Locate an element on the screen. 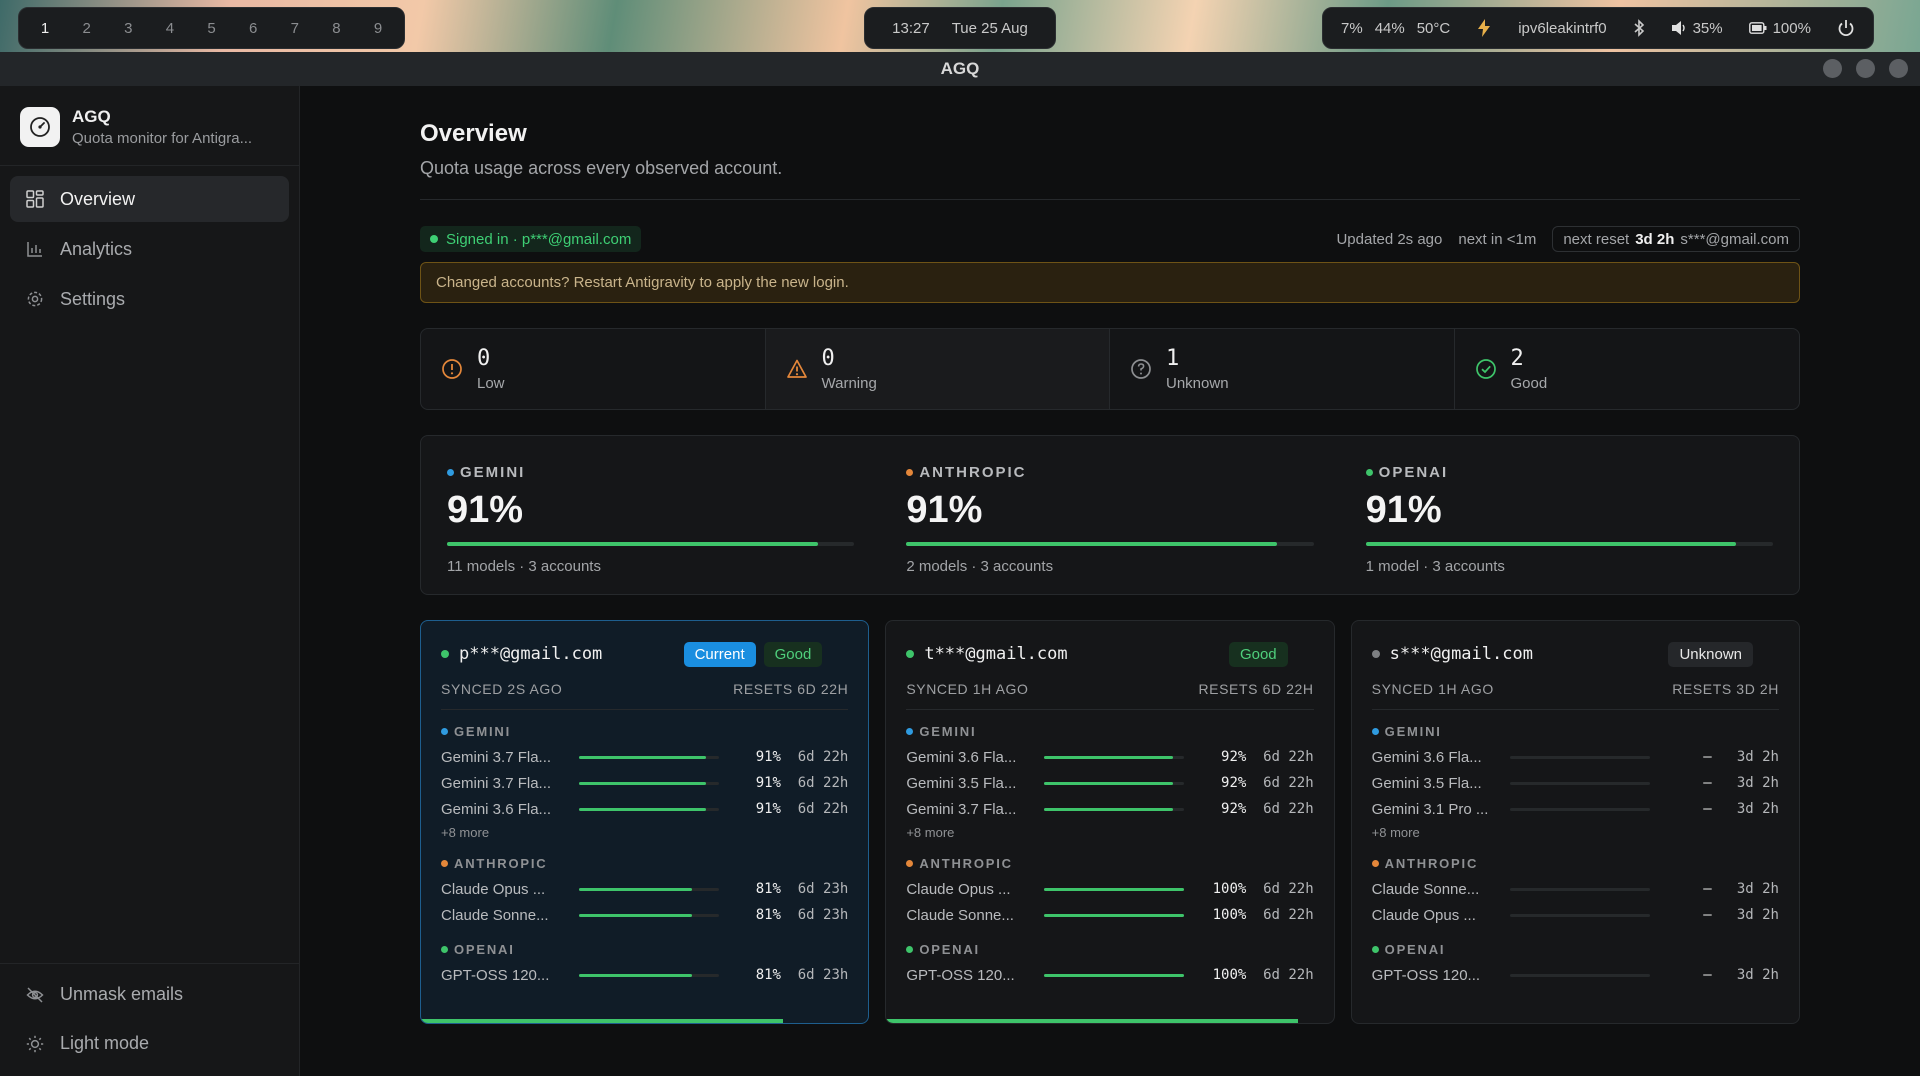  workspace-8: 8 is located at coordinates (336, 28).